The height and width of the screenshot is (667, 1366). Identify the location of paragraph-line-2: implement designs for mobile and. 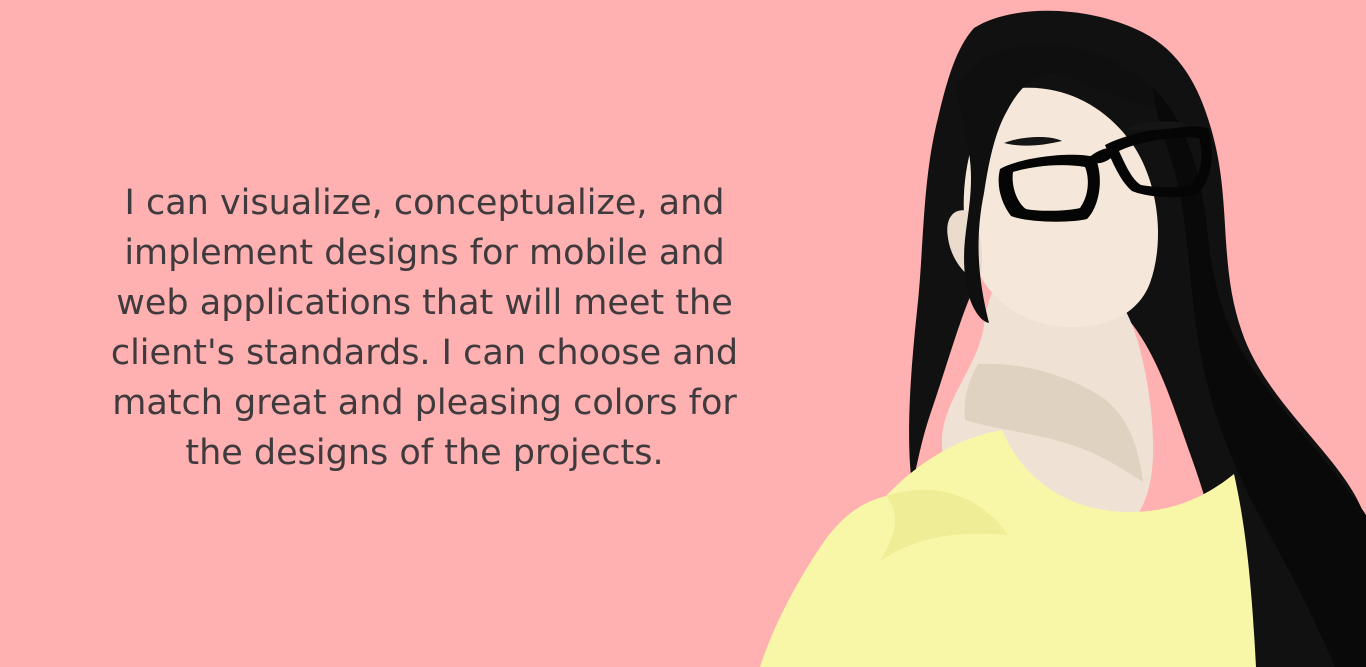
(424, 253).